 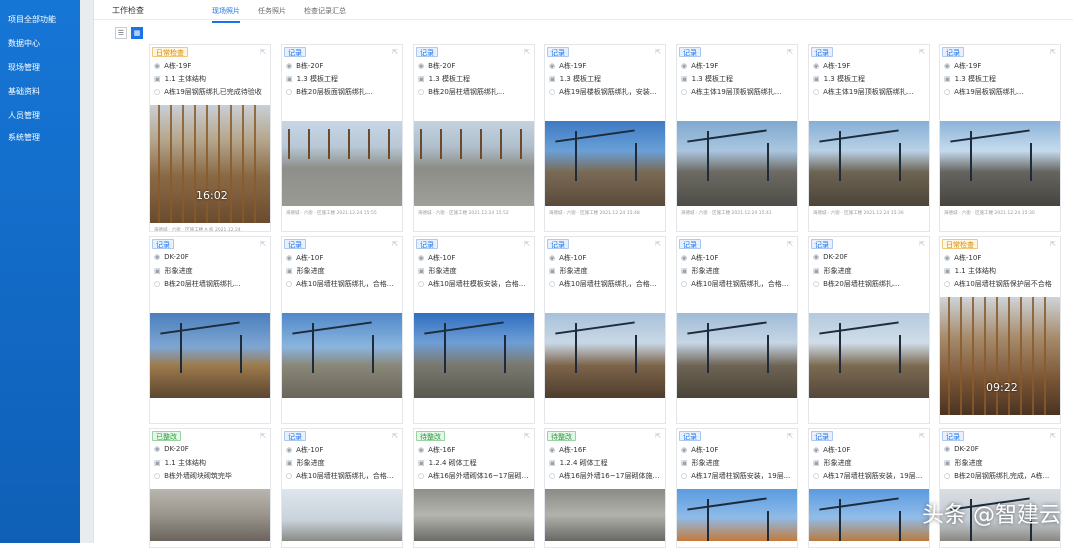 I want to click on tab-task-photos: 任务照片, so click(x=272, y=11).